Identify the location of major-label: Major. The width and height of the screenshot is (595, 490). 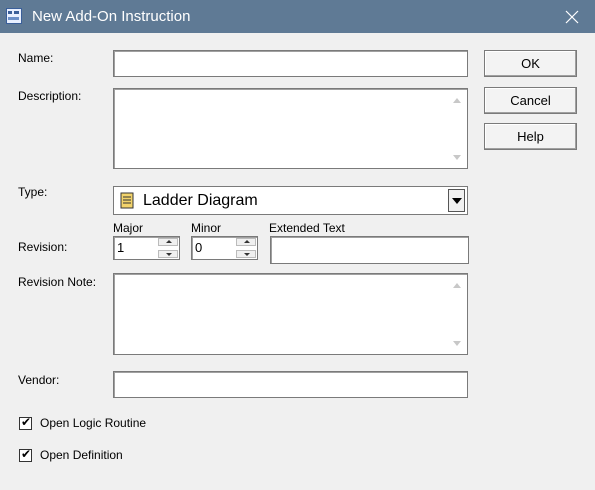
(128, 228).